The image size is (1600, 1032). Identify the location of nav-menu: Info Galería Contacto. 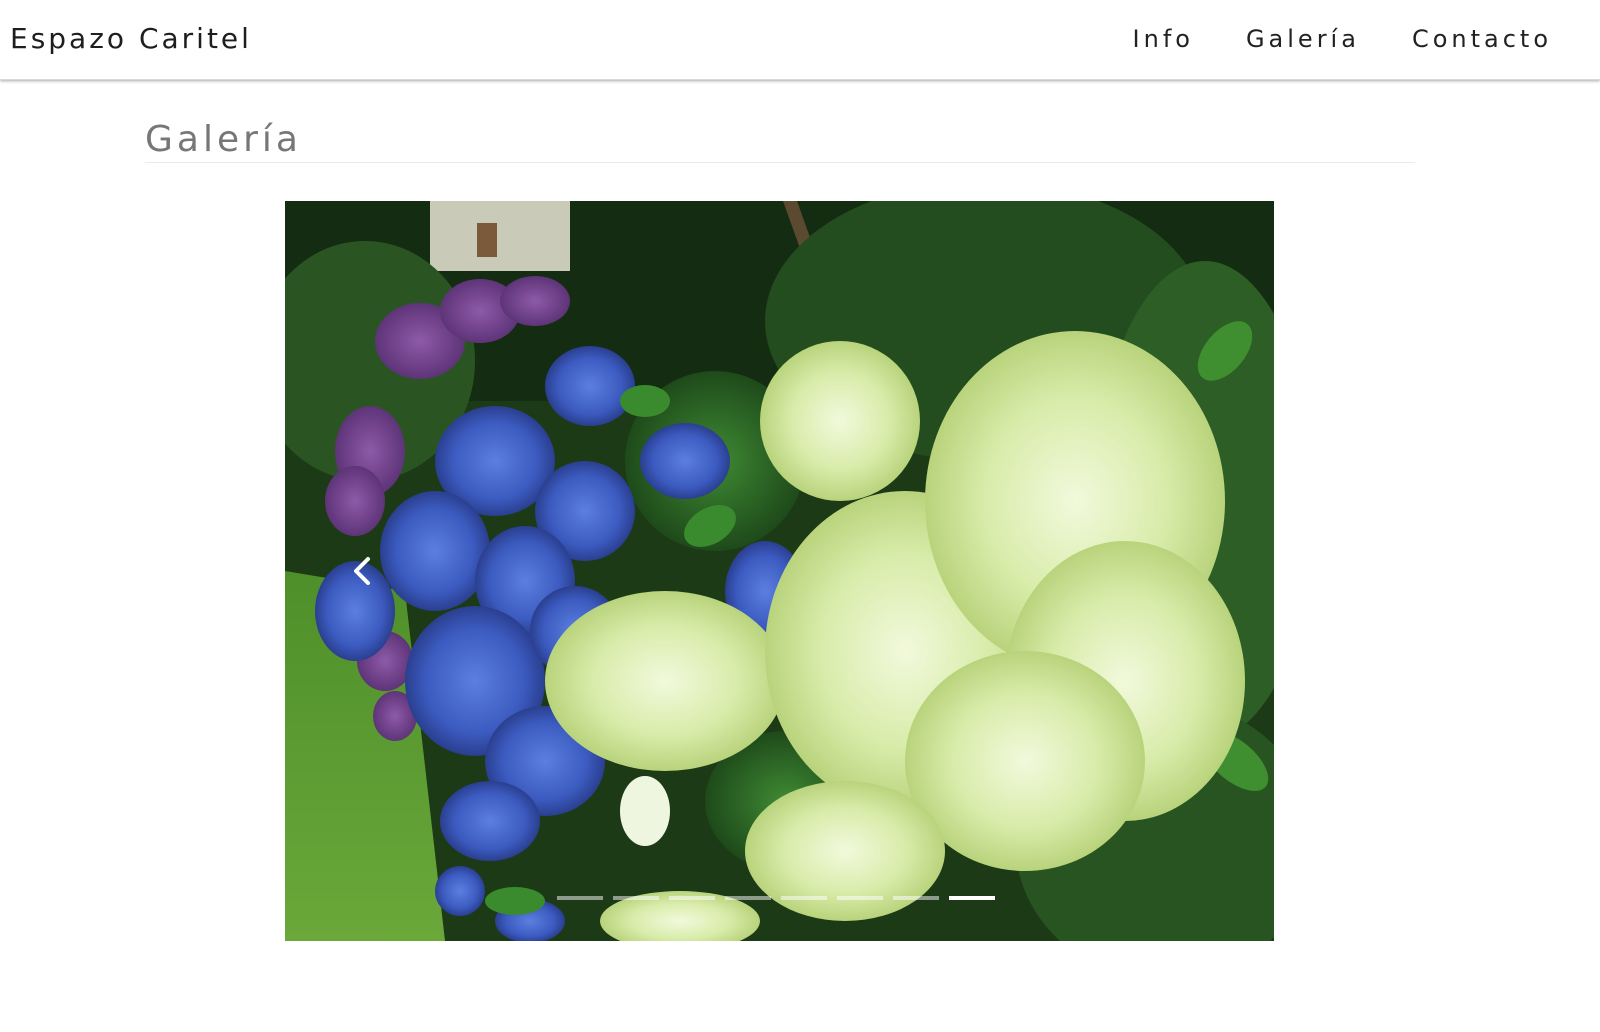
(1316, 39).